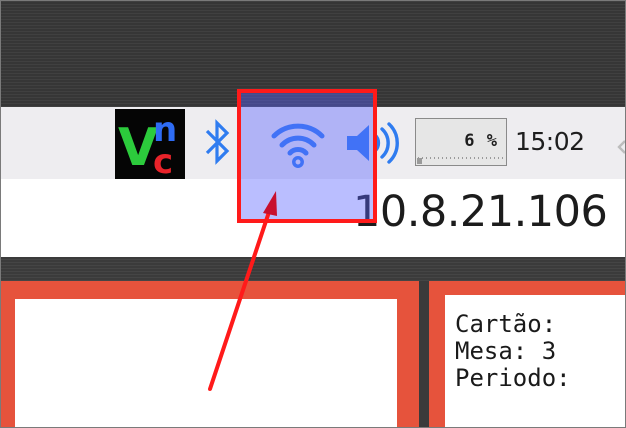  Describe the element at coordinates (621, 151) in the screenshot. I see `tray-overflow-icon` at that location.